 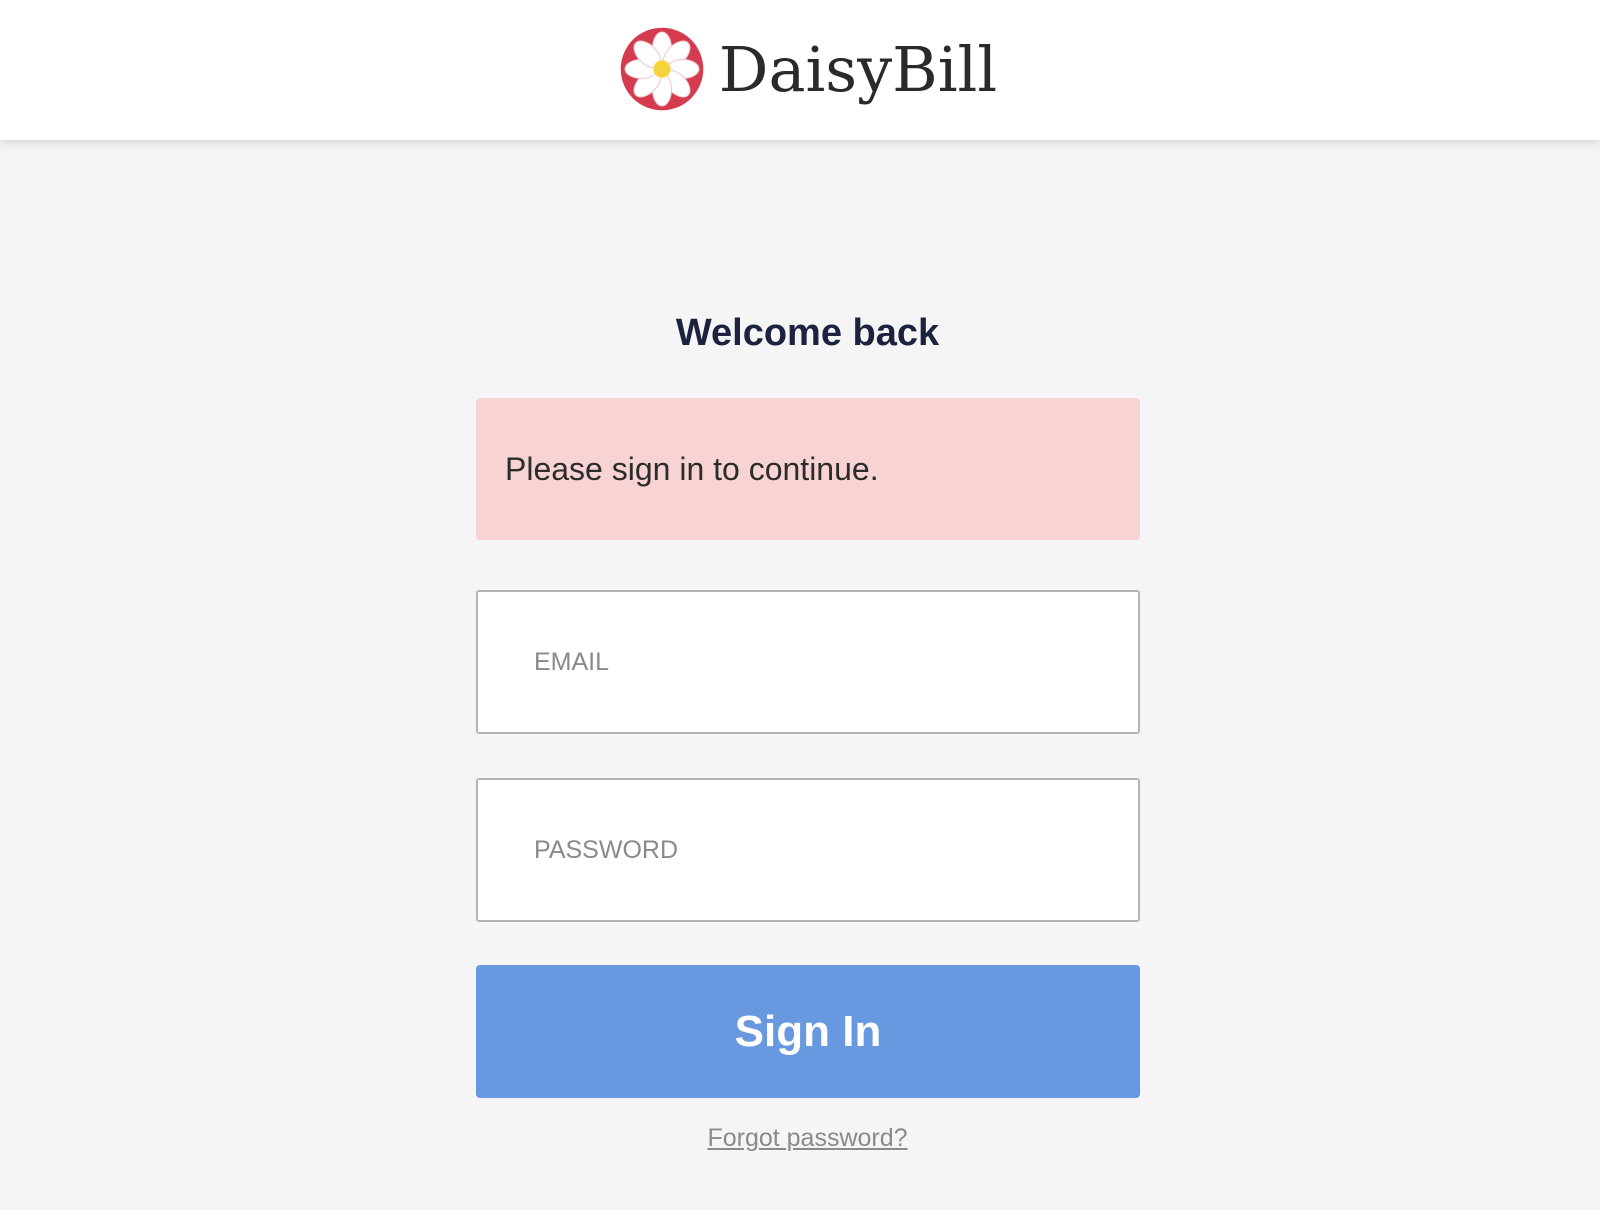 I want to click on password-field, so click(x=808, y=850).